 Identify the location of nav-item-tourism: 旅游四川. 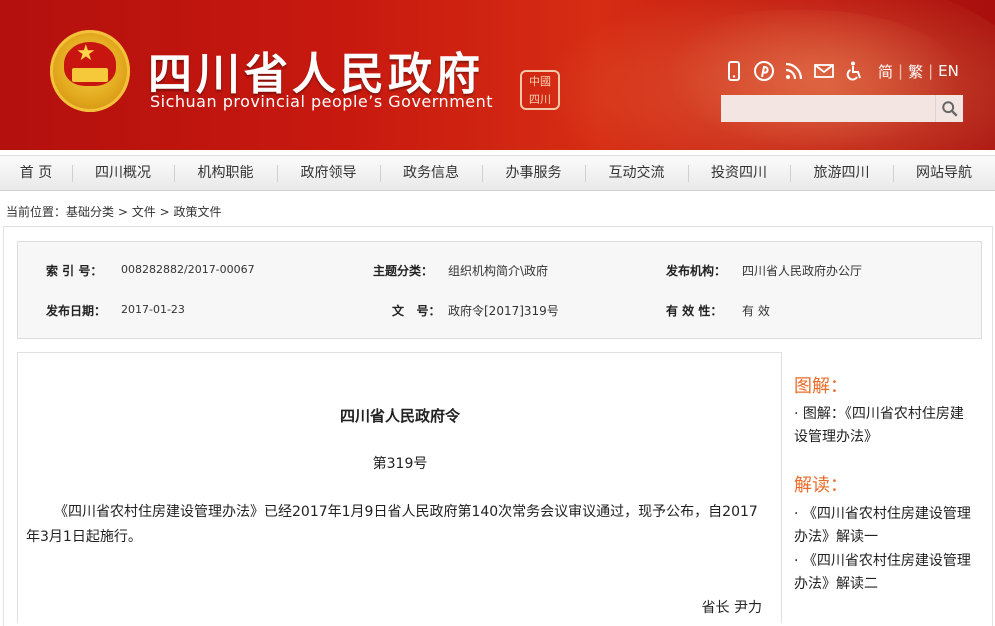
(841, 173).